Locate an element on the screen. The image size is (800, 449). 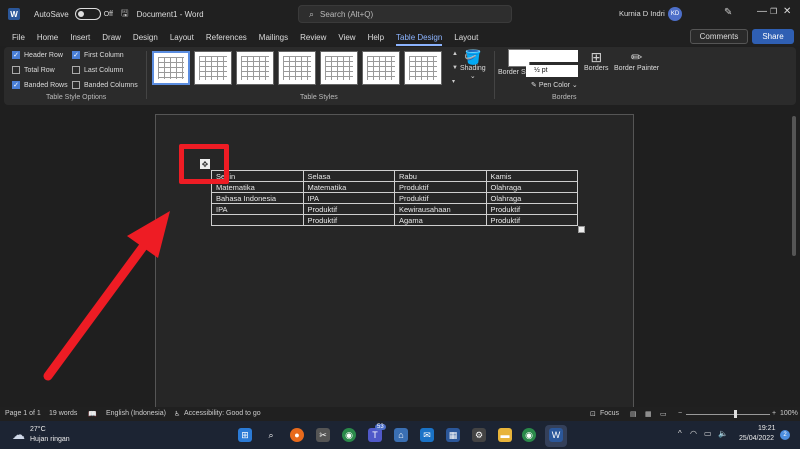
minimize-icon: — is located at coordinates (762, 11).